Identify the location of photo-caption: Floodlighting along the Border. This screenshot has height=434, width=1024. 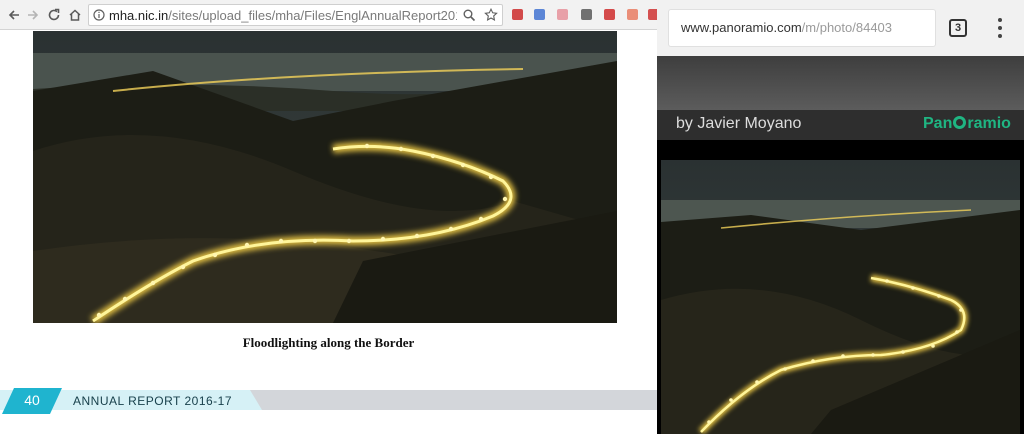
(328, 342).